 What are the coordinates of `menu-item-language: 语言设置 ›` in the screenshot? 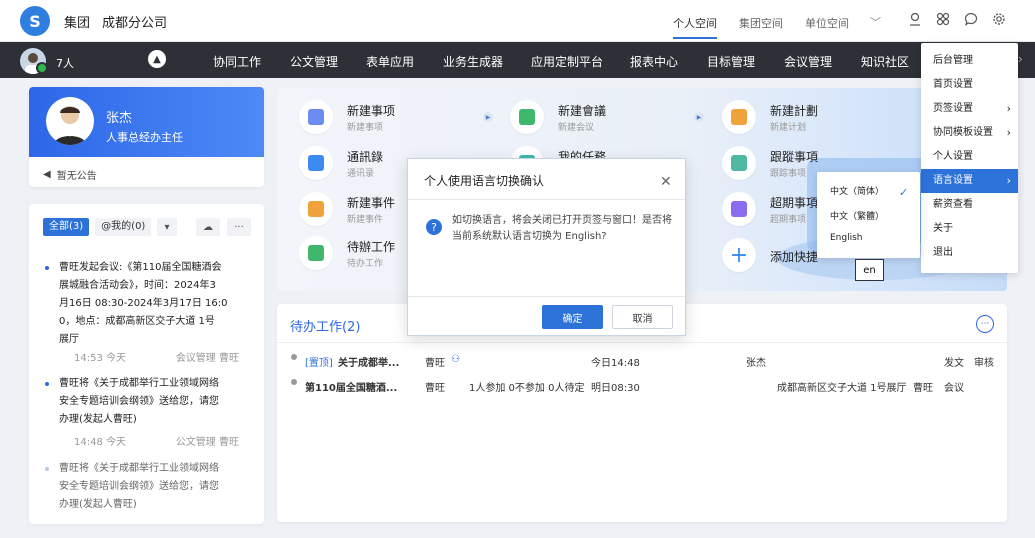 It's located at (969, 181).